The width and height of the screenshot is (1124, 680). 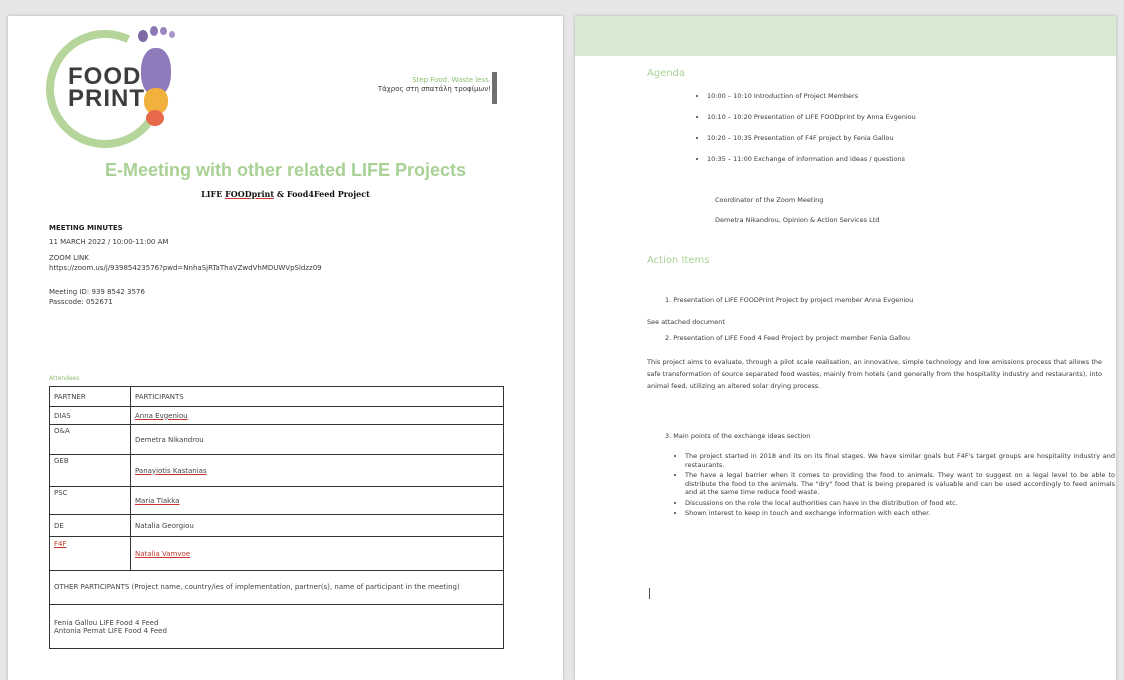 I want to click on table-row: F4F Natalia Vamvoe, so click(x=276, y=553).